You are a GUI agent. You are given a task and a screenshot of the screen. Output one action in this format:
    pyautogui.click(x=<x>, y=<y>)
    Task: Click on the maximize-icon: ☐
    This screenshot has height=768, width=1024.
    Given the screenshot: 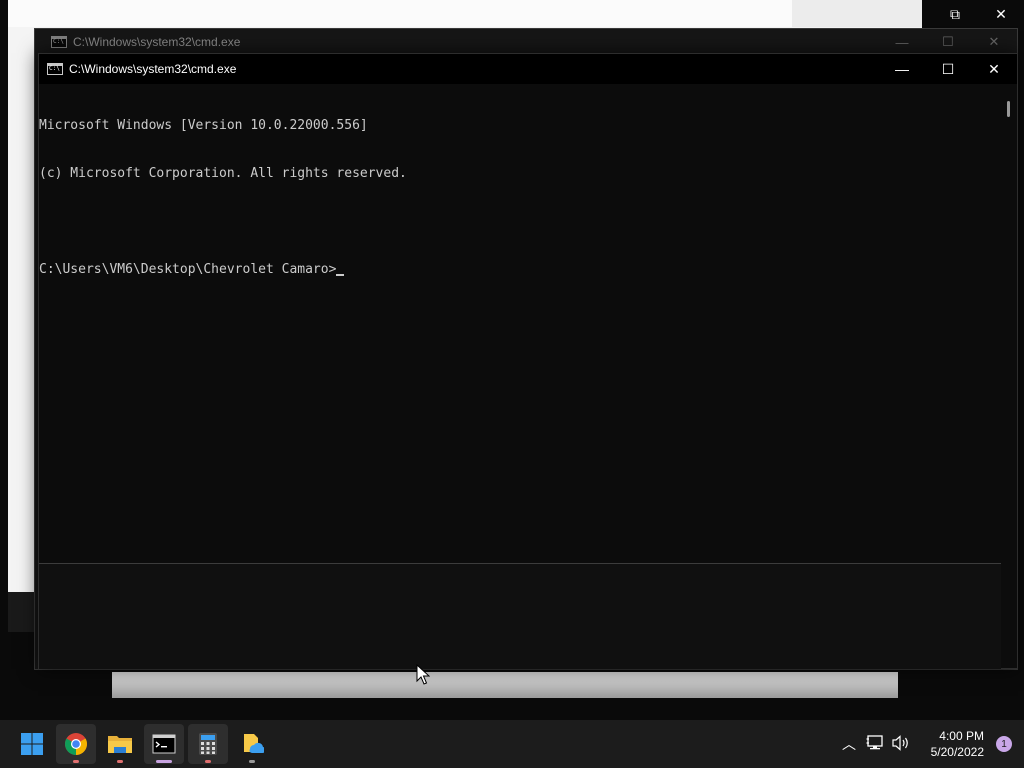 What is the action you would take?
    pyautogui.click(x=948, y=69)
    